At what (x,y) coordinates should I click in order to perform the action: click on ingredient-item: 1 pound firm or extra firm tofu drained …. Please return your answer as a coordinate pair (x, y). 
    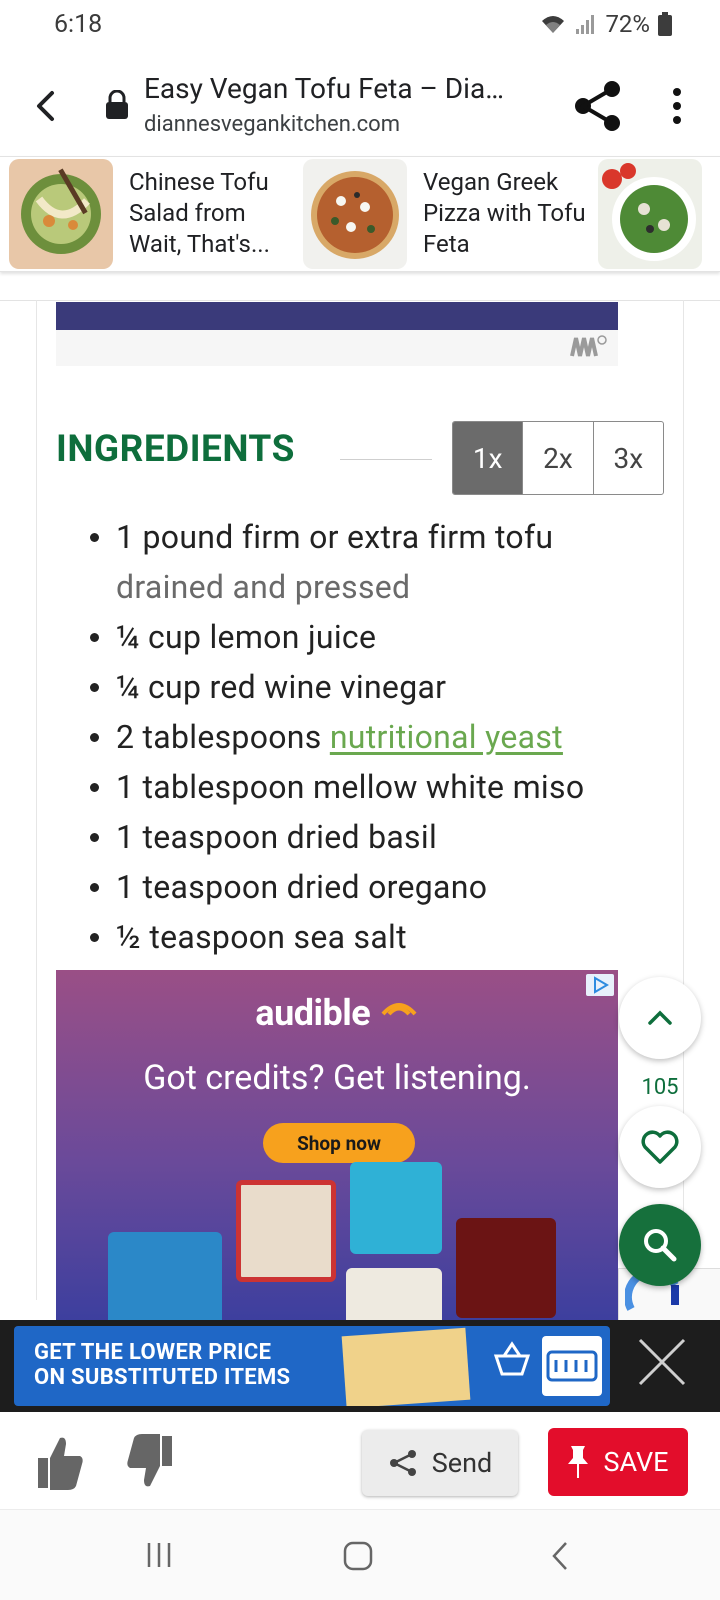
    Looking at the image, I should click on (368, 562).